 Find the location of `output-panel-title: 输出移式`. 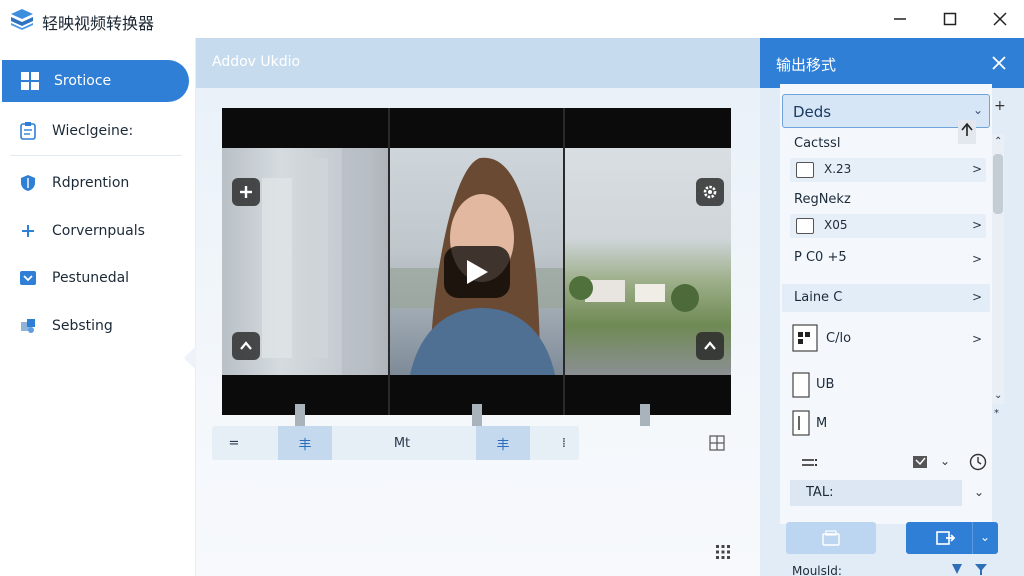

output-panel-title: 输出移式 is located at coordinates (806, 65).